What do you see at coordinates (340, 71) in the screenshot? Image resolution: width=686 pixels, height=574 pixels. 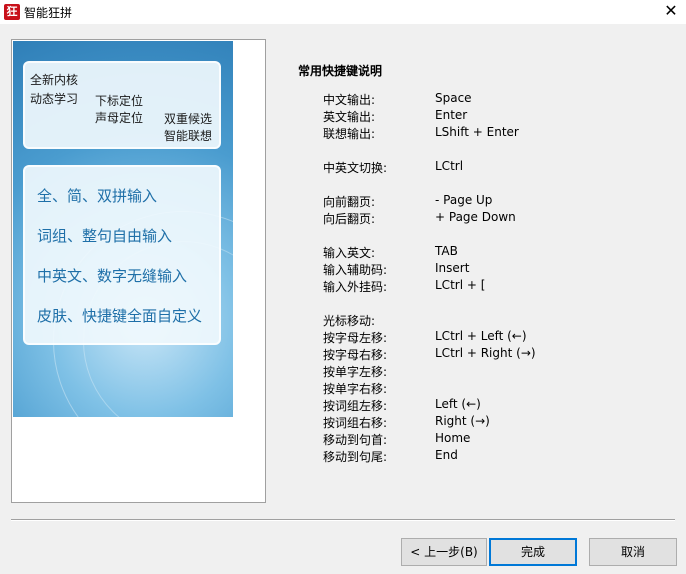 I see `shortcuts-heading: 常用快捷键说明` at bounding box center [340, 71].